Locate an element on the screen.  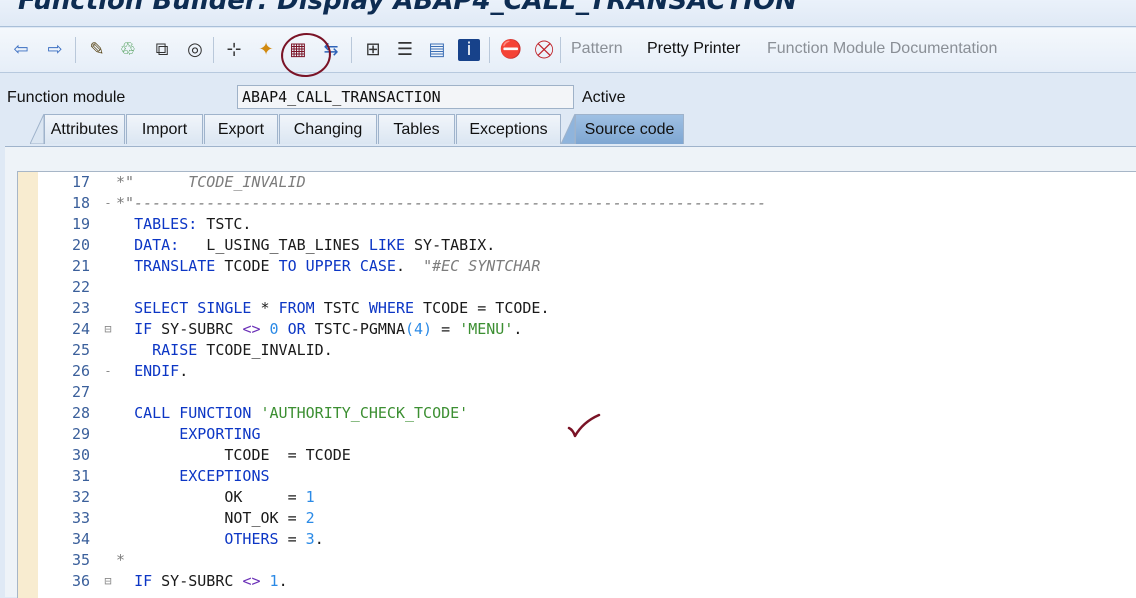
pretty-printer-button: Pretty Printer is located at coordinates (693, 49).